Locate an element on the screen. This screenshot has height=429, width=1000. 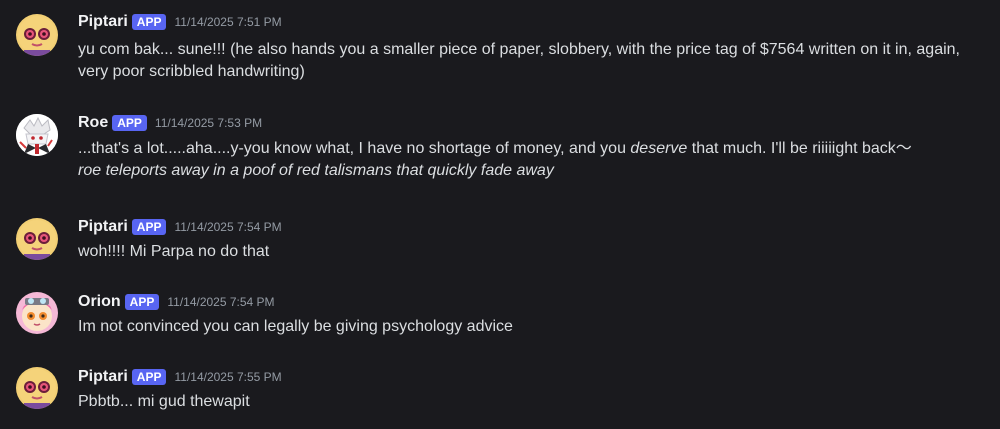
message-content: Pbbtb... mi gud thewapit is located at coordinates (534, 402).